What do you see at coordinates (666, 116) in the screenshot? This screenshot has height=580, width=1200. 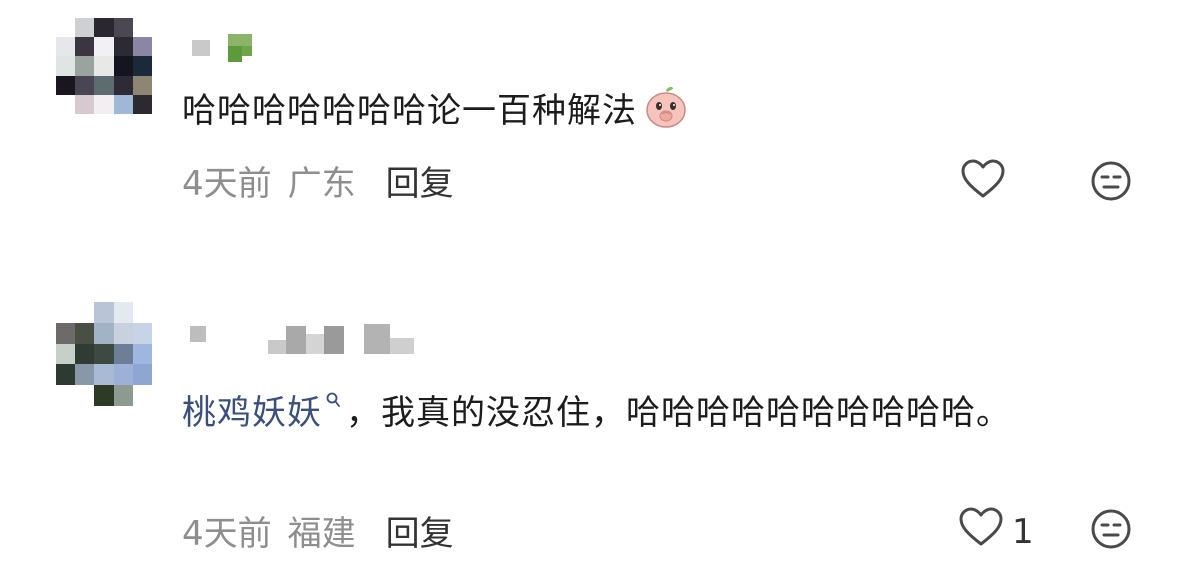 I see `peach-face-emoji` at bounding box center [666, 116].